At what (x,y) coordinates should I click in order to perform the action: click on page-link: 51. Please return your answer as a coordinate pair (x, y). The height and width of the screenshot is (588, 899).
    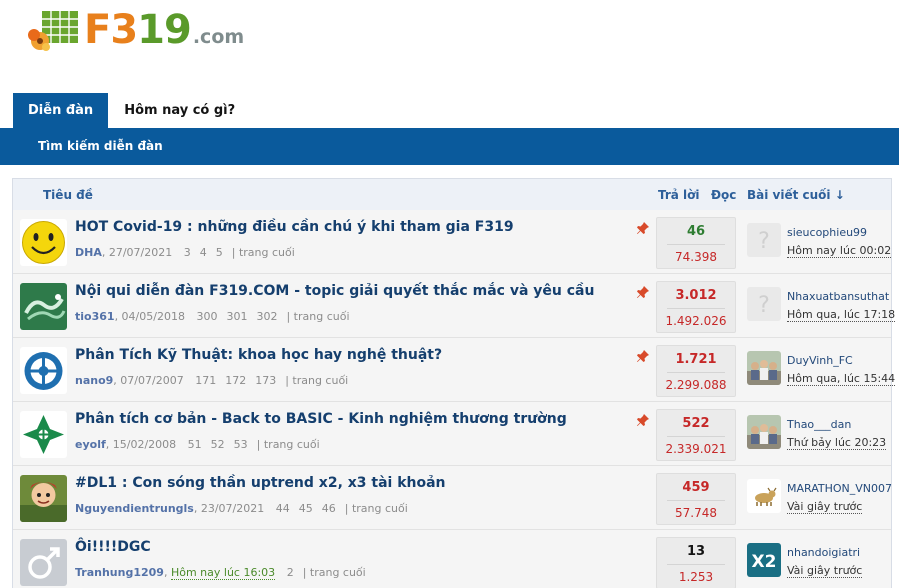
    Looking at the image, I should click on (195, 444).